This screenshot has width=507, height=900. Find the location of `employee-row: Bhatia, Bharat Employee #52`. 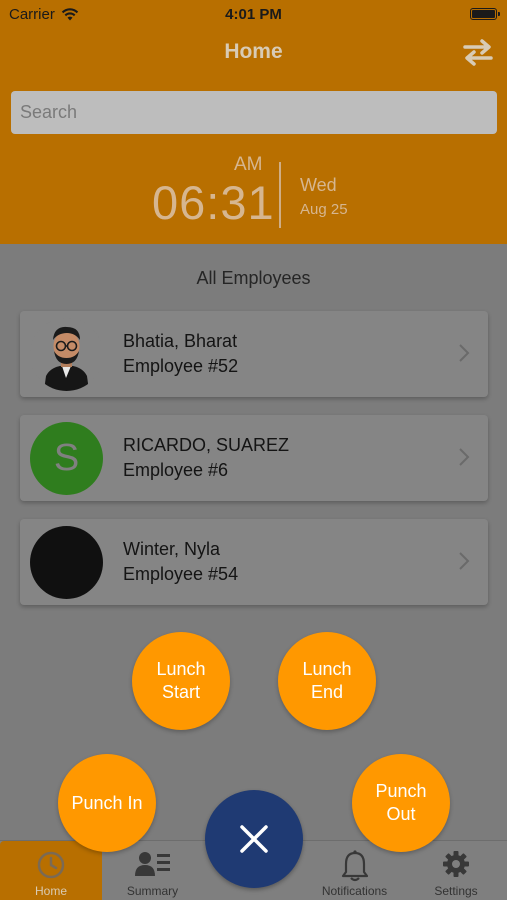

employee-row: Bhatia, Bharat Employee #52 is located at coordinates (254, 354).